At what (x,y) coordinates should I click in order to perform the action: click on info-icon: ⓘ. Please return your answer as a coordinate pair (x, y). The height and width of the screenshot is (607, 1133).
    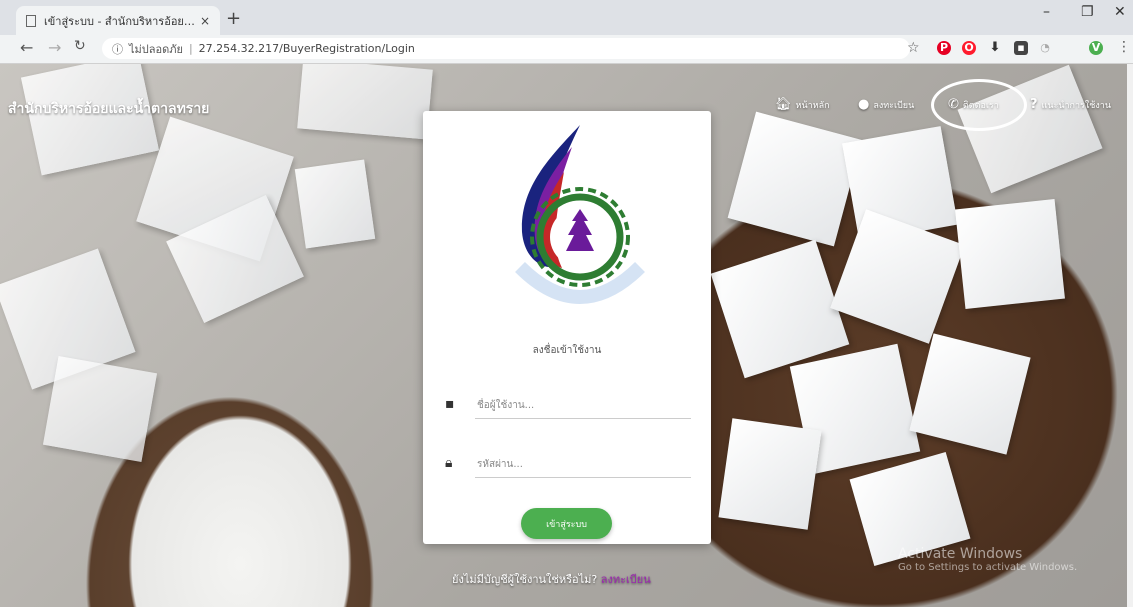
    Looking at the image, I should click on (117, 49).